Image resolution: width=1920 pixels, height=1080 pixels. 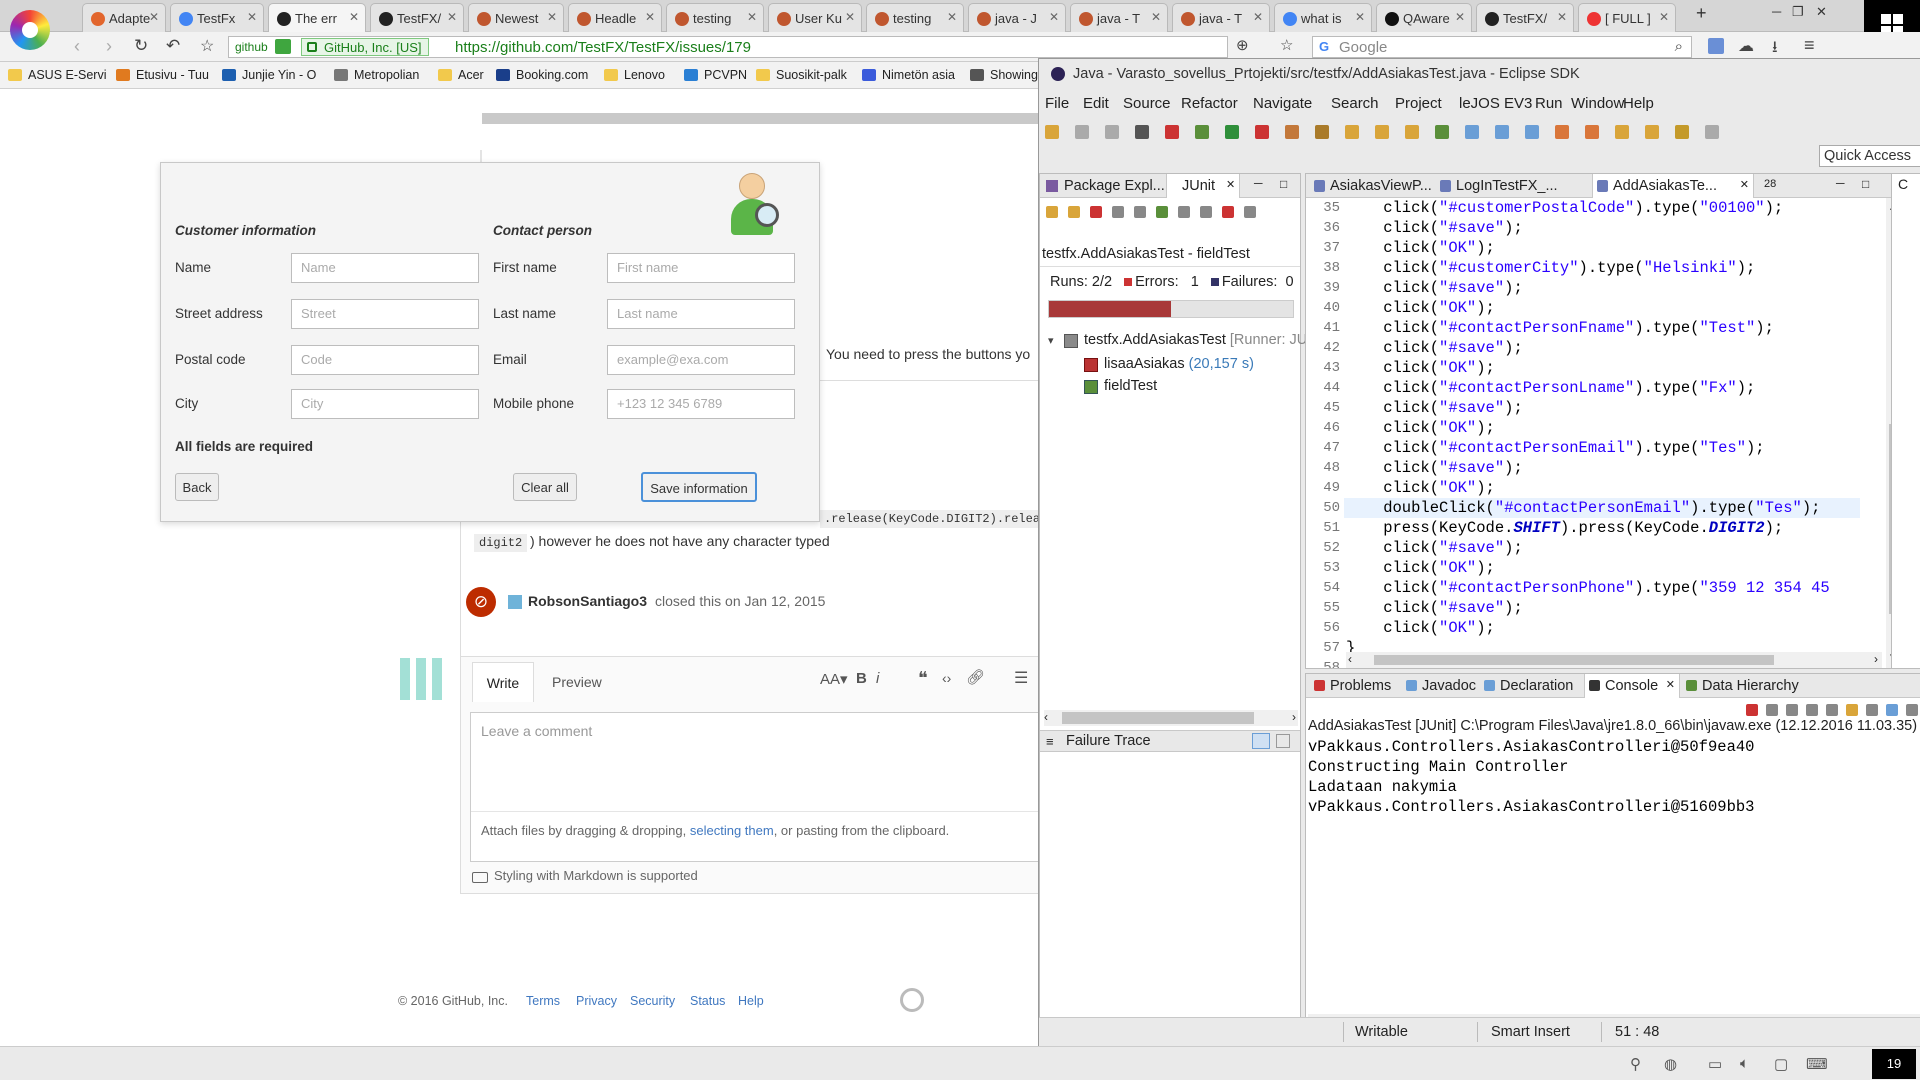 I want to click on eclipse-menu-item: Help, so click(x=1638, y=103).